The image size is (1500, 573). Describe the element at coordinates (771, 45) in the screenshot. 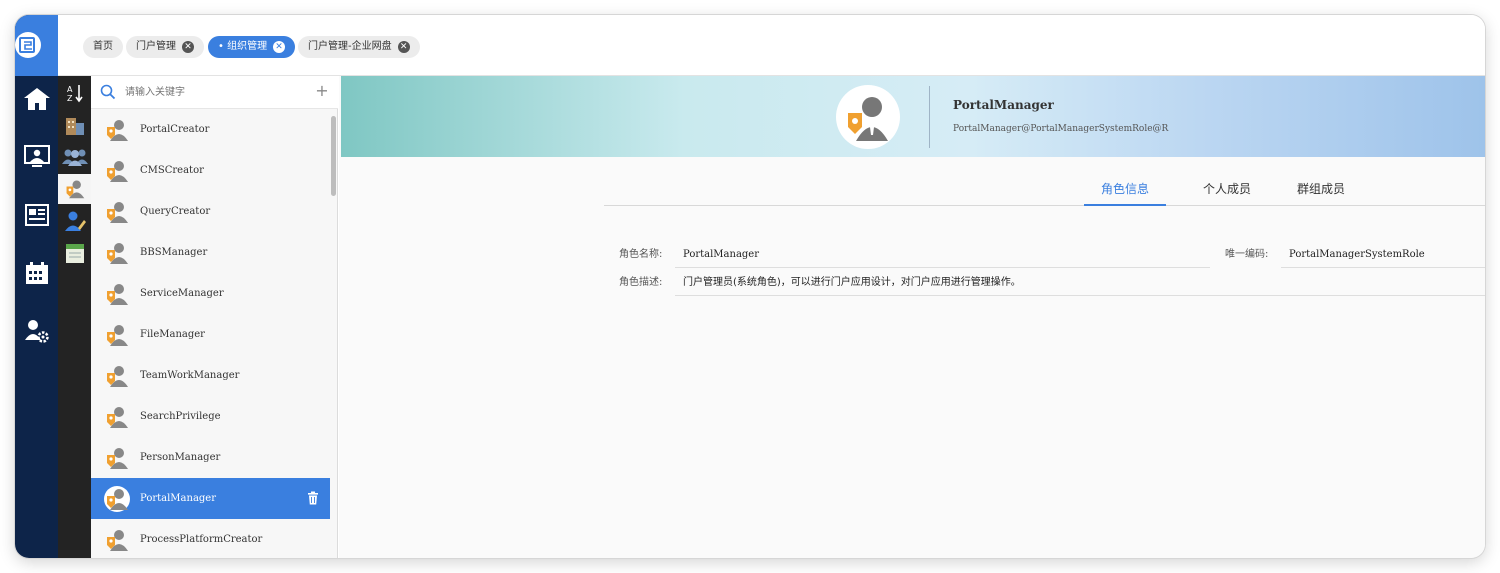

I see `tabs-bar: 首页 门户管理 ✕ • 组织管理 ✕ 门户管理-企业网盘 ✕` at that location.